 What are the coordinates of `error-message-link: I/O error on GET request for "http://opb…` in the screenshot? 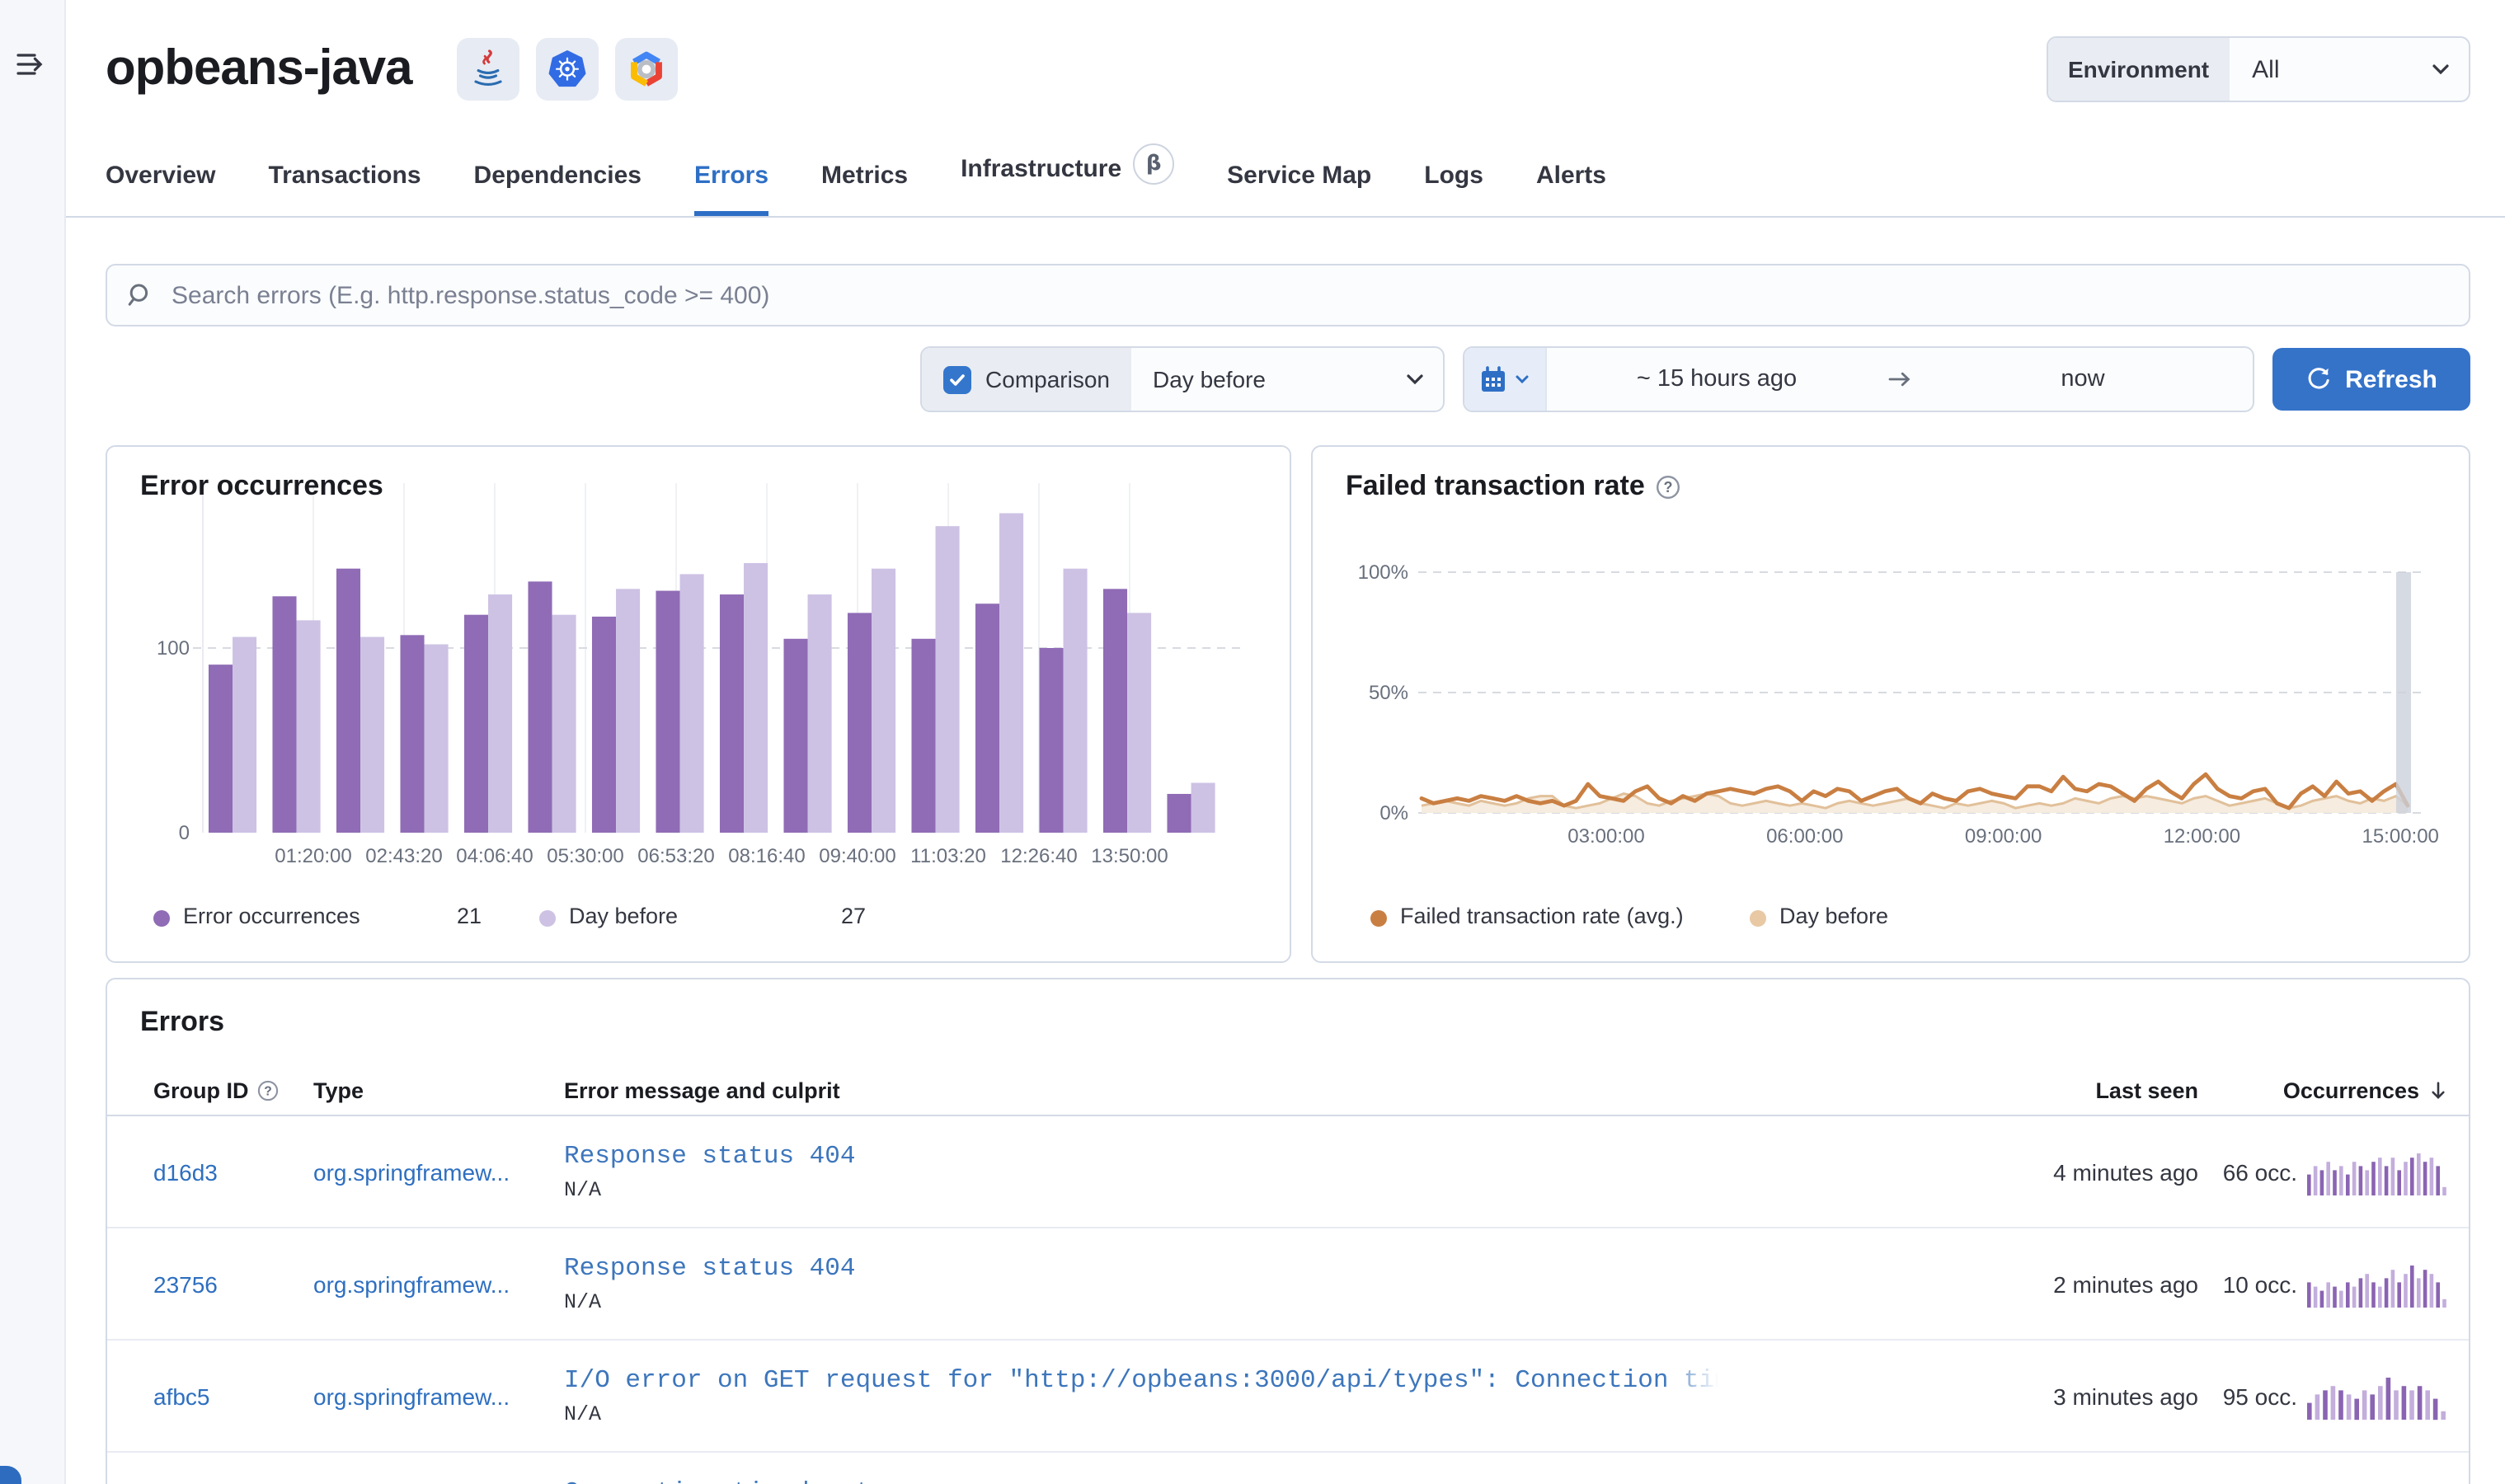 It's located at (1141, 1380).